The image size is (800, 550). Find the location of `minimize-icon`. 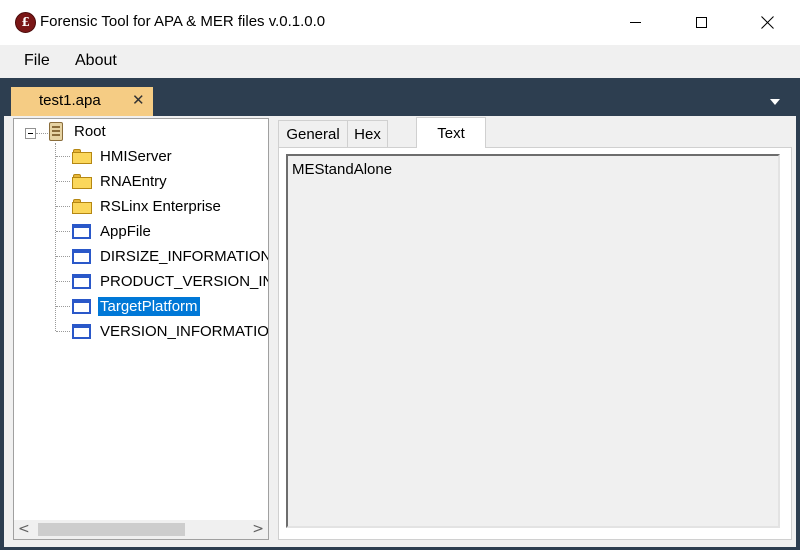

minimize-icon is located at coordinates (635, 22).